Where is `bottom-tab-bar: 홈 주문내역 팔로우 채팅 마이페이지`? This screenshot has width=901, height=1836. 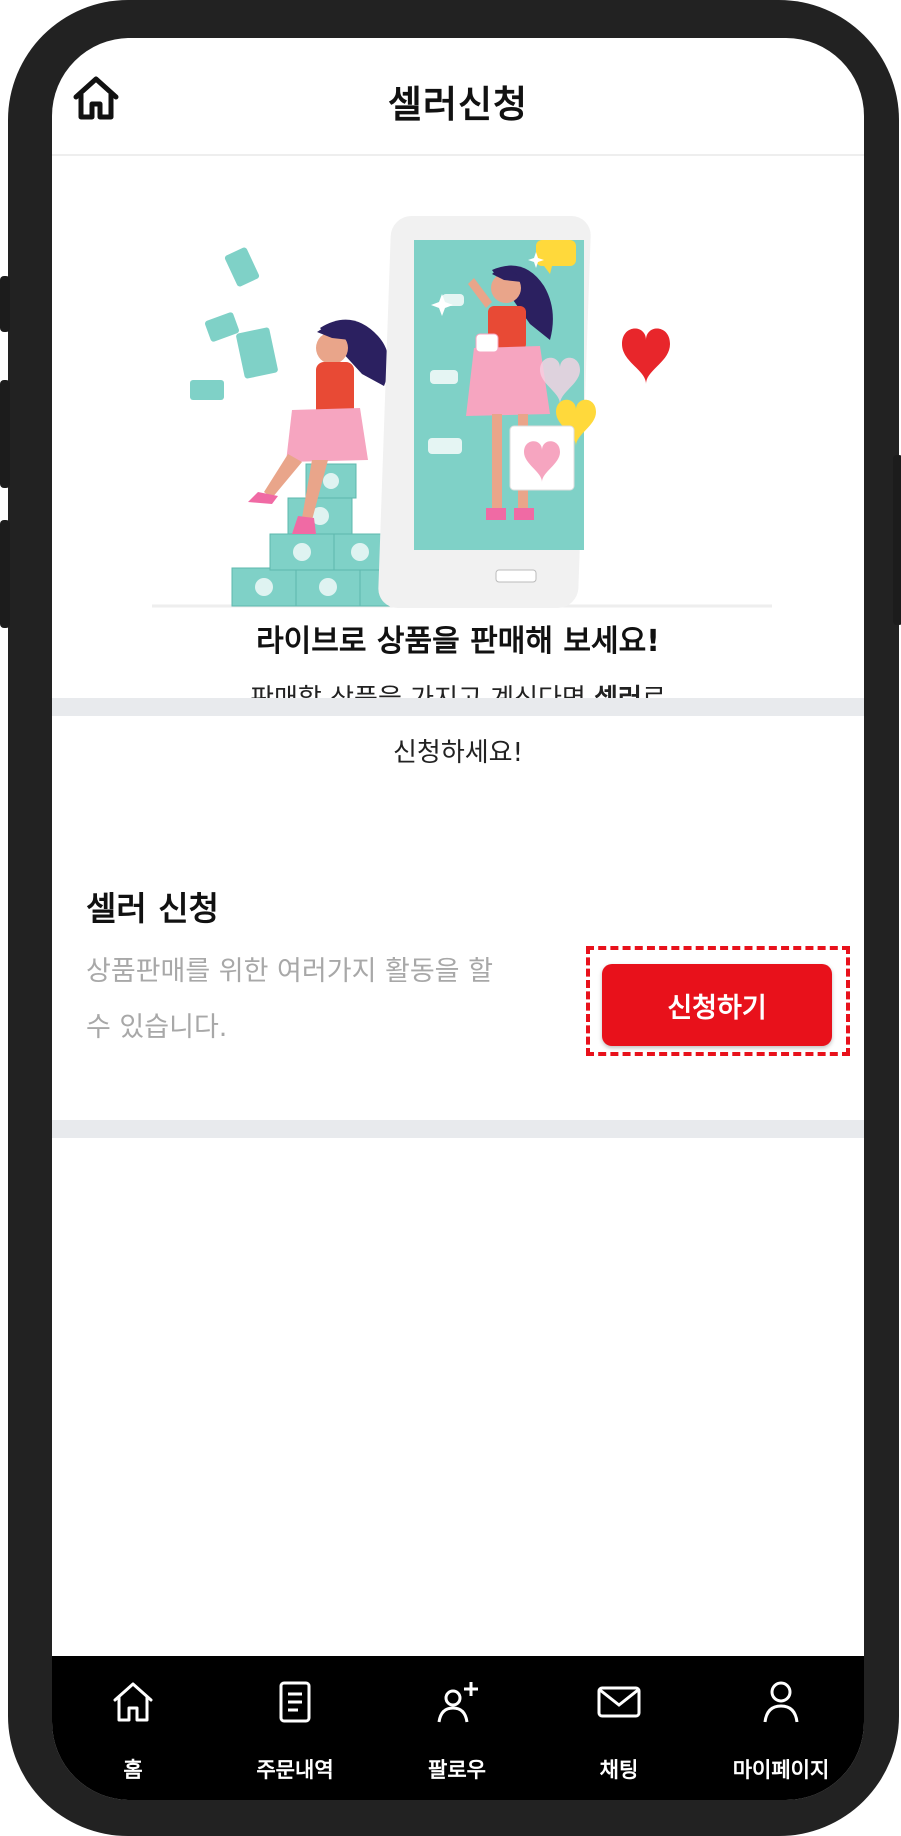
bottom-tab-bar: 홈 주문내역 팔로우 채팅 마이페이지 is located at coordinates (458, 1728).